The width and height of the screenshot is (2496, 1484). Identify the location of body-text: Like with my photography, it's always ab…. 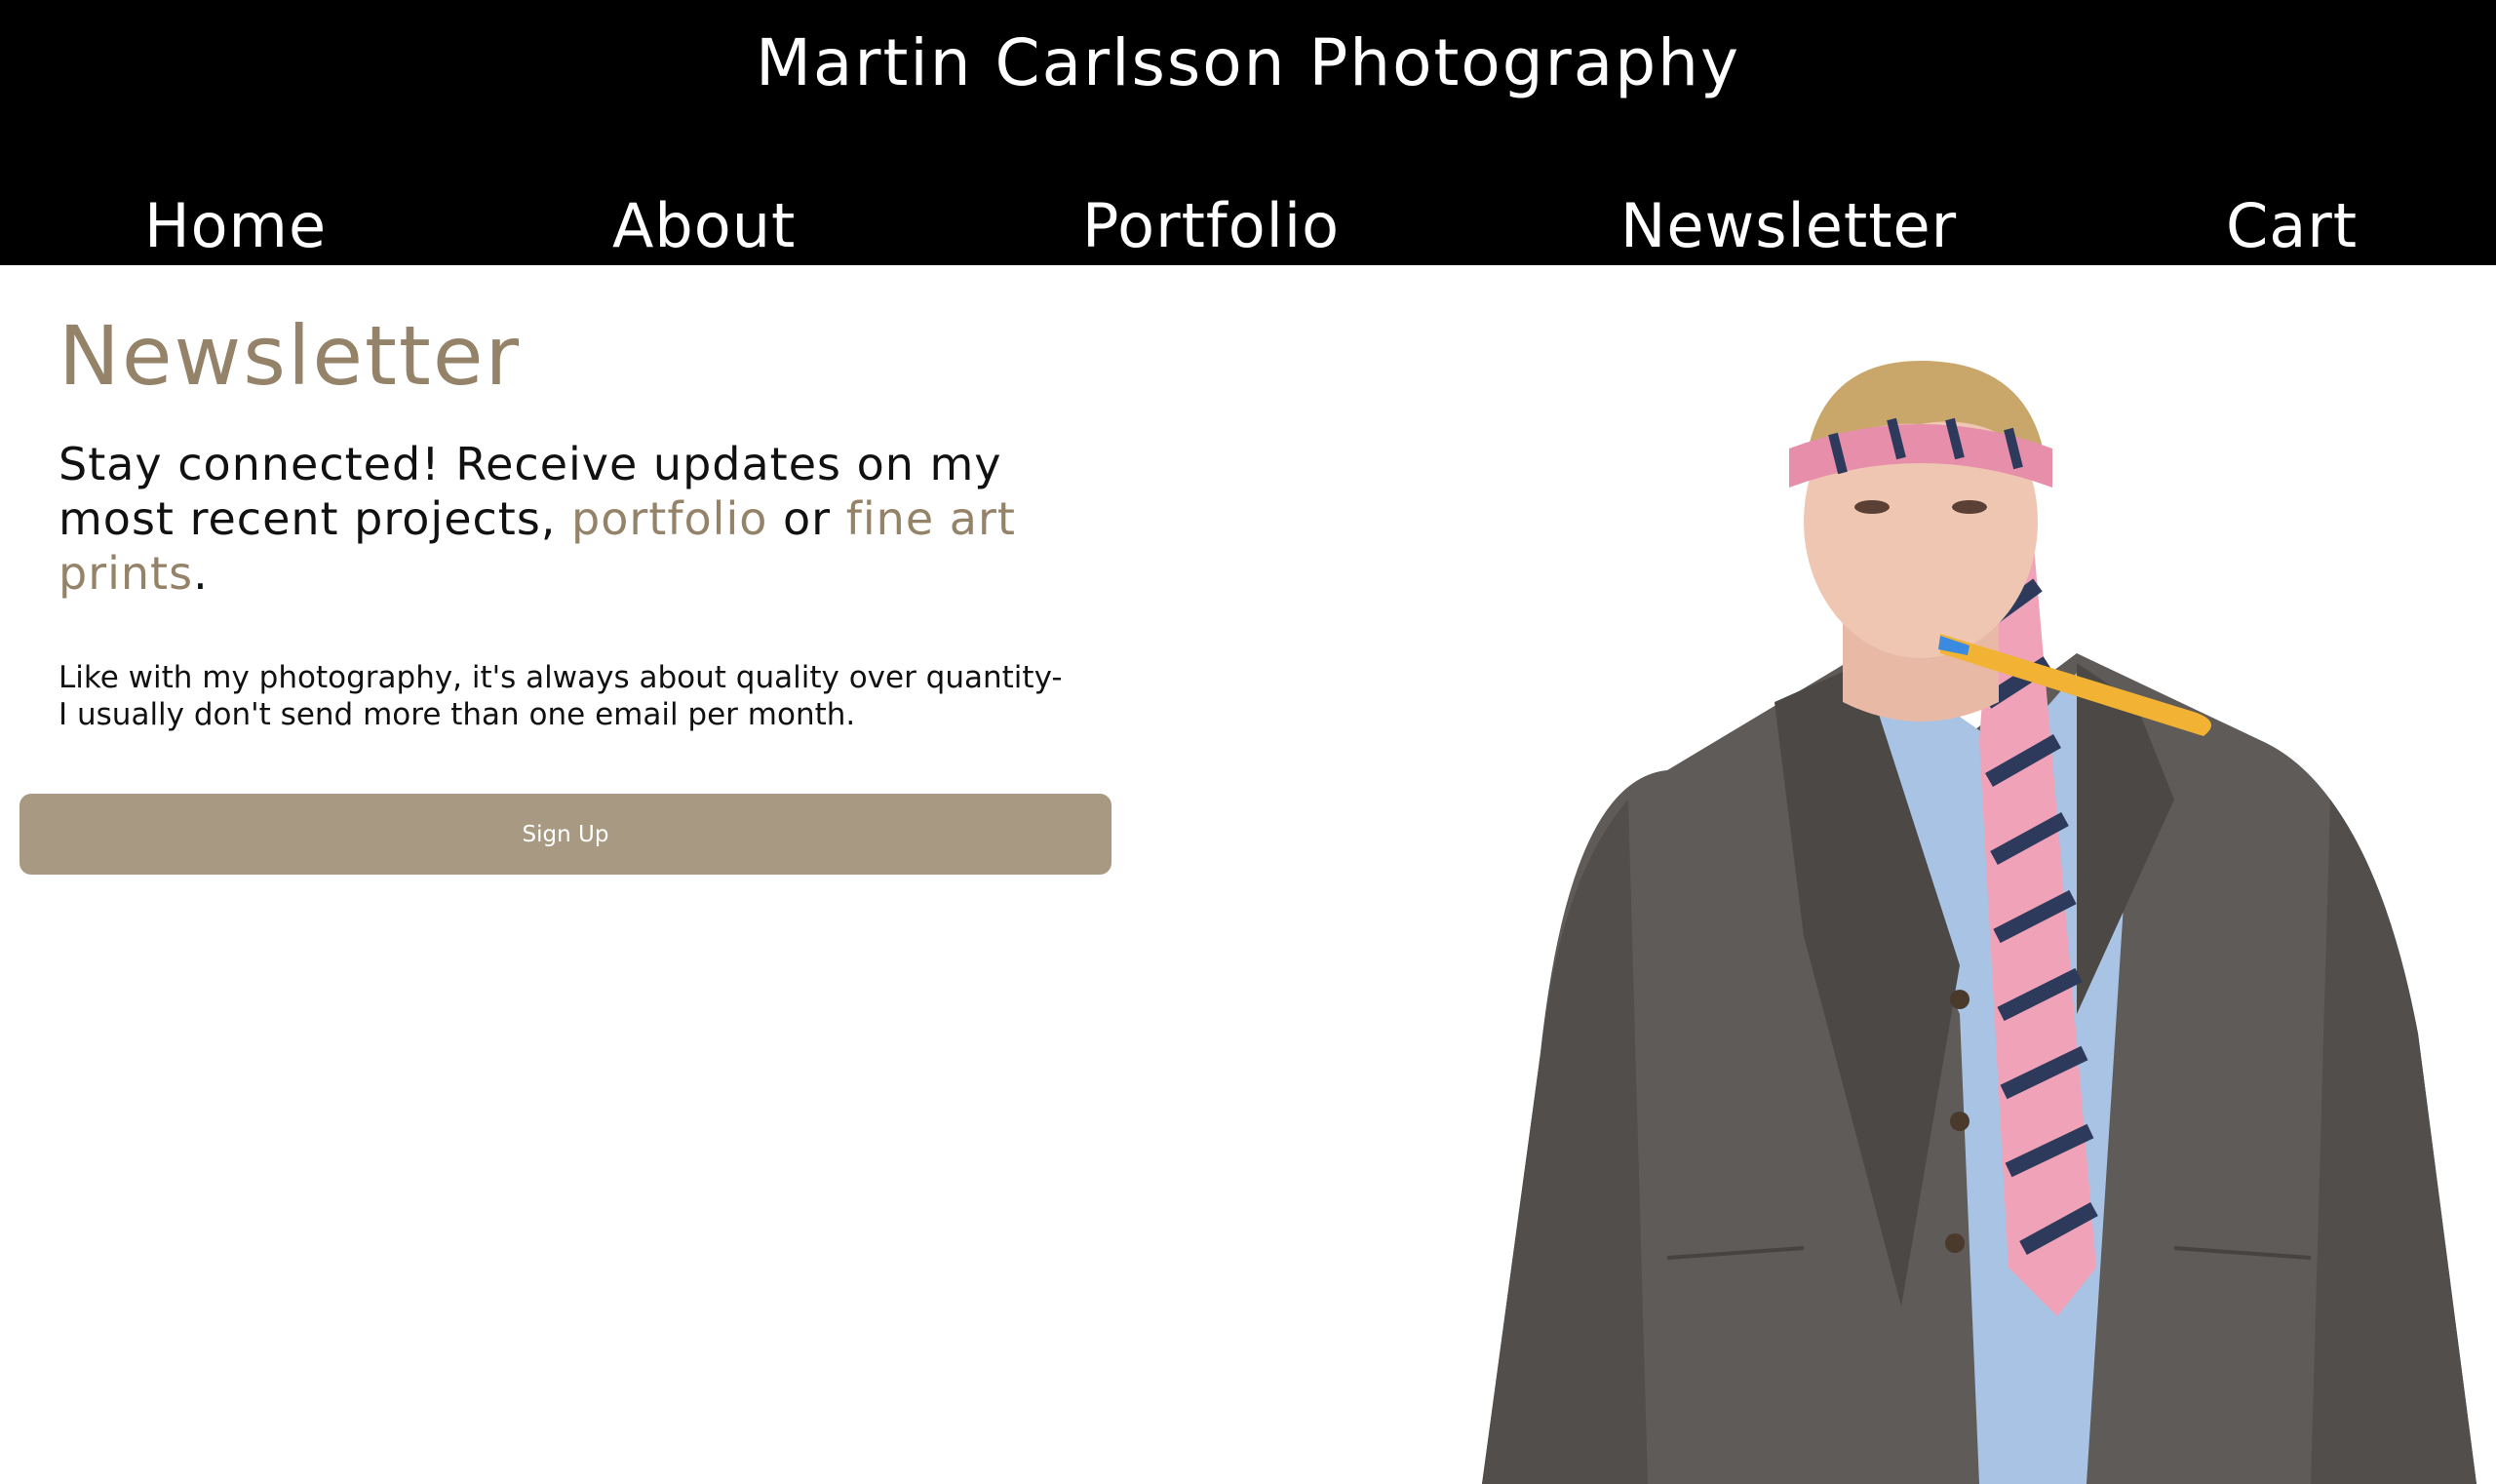
(585, 696).